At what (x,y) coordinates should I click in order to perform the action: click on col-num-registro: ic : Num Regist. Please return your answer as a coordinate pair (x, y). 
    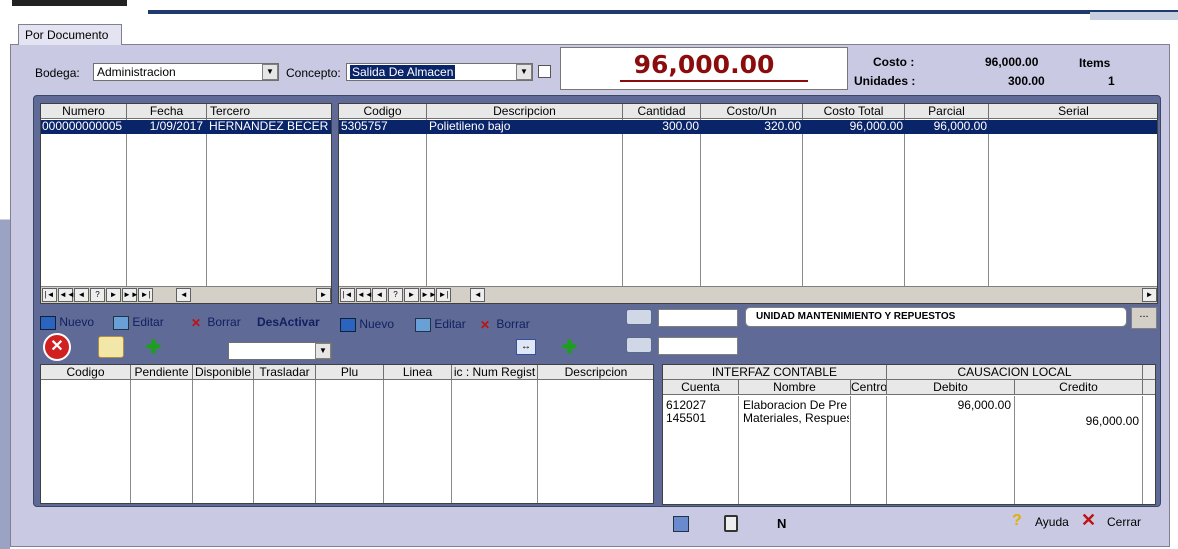
    Looking at the image, I should click on (495, 372).